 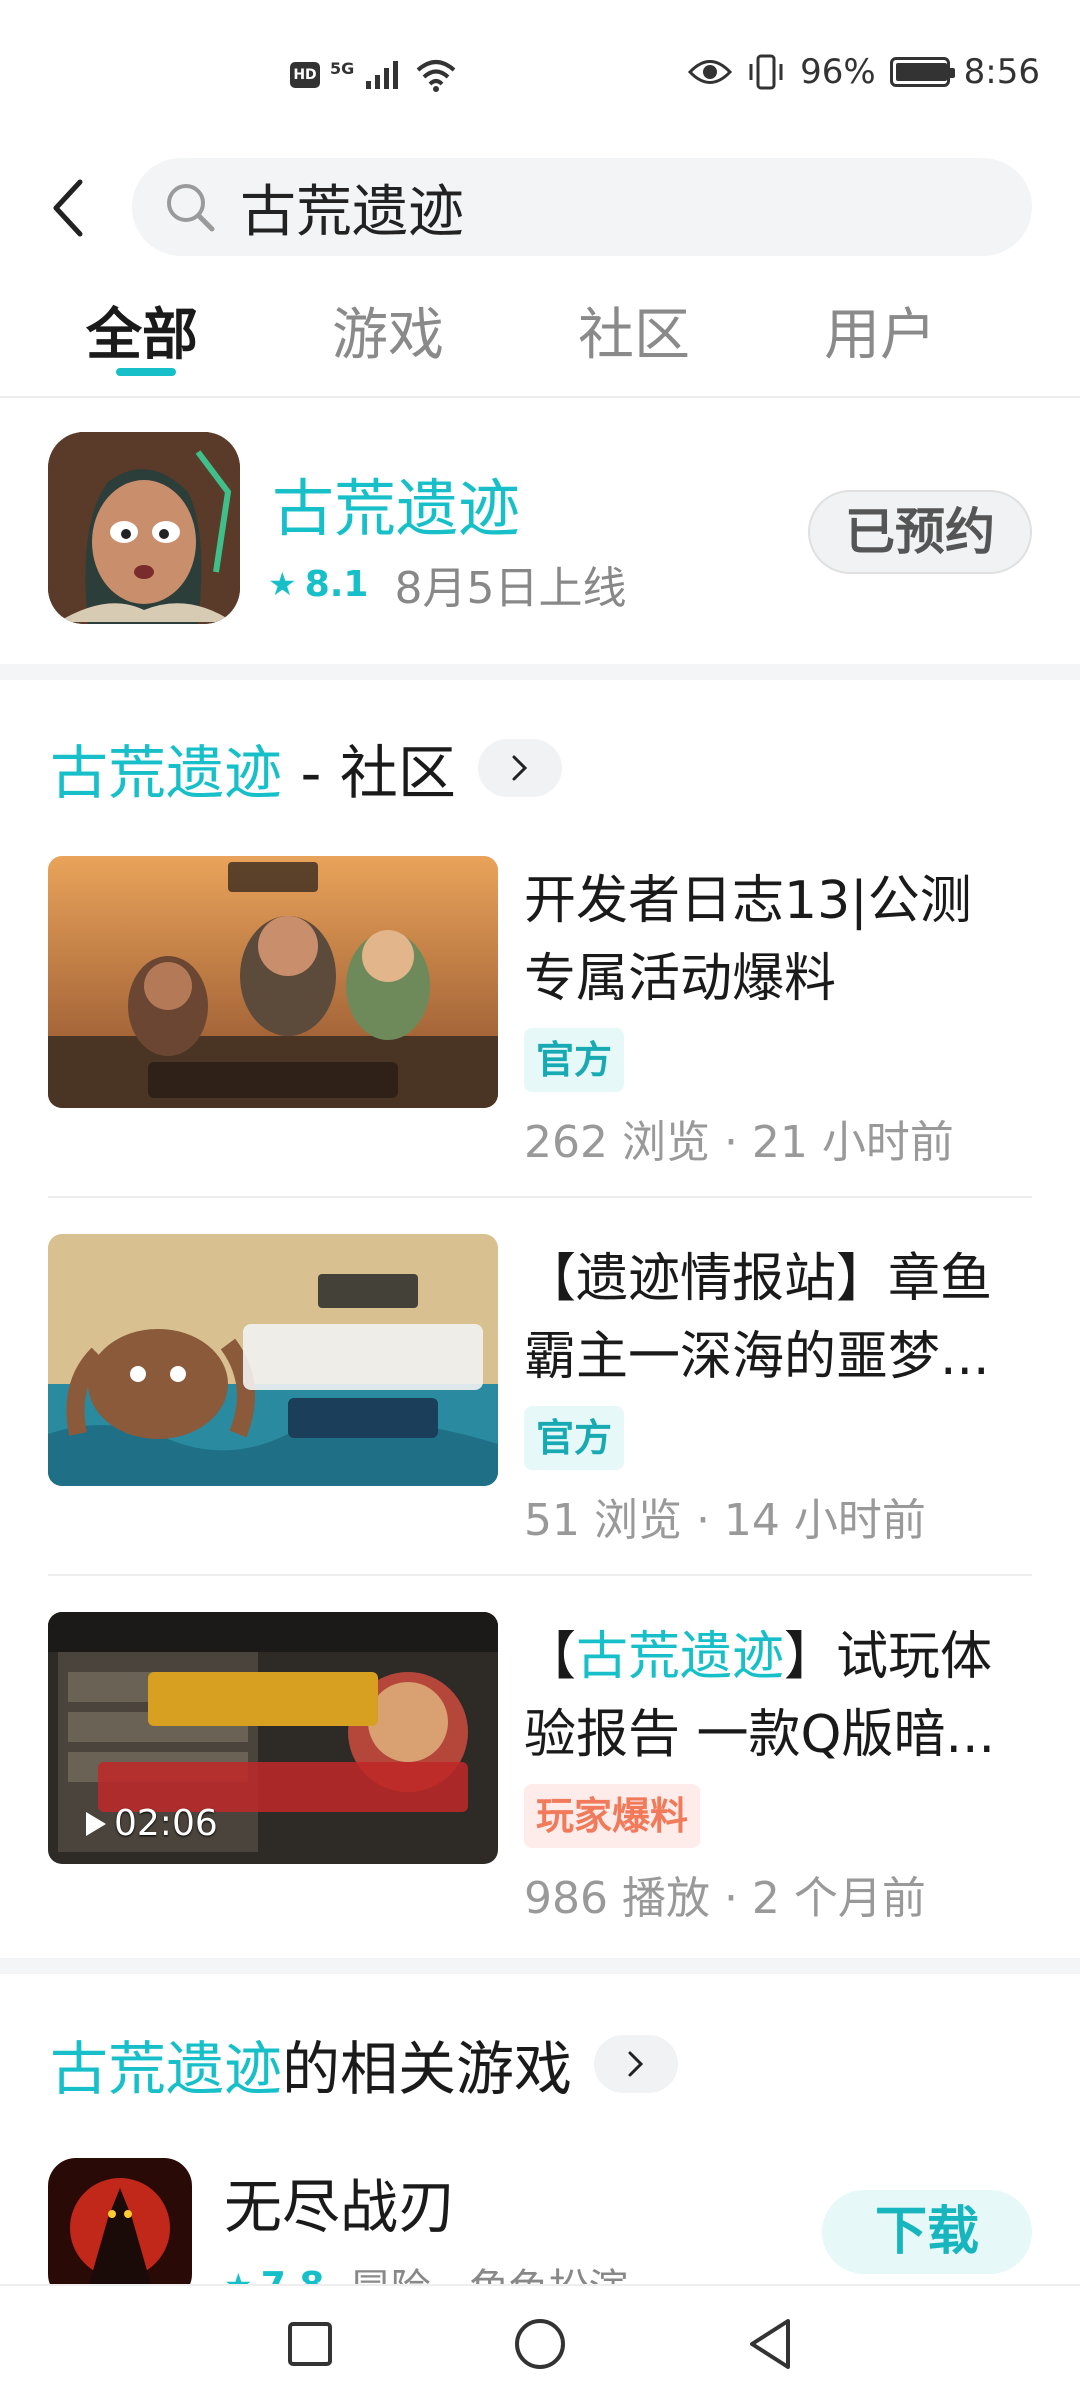 What do you see at coordinates (550, 1657) in the screenshot?
I see `title-bracket: 【` at bounding box center [550, 1657].